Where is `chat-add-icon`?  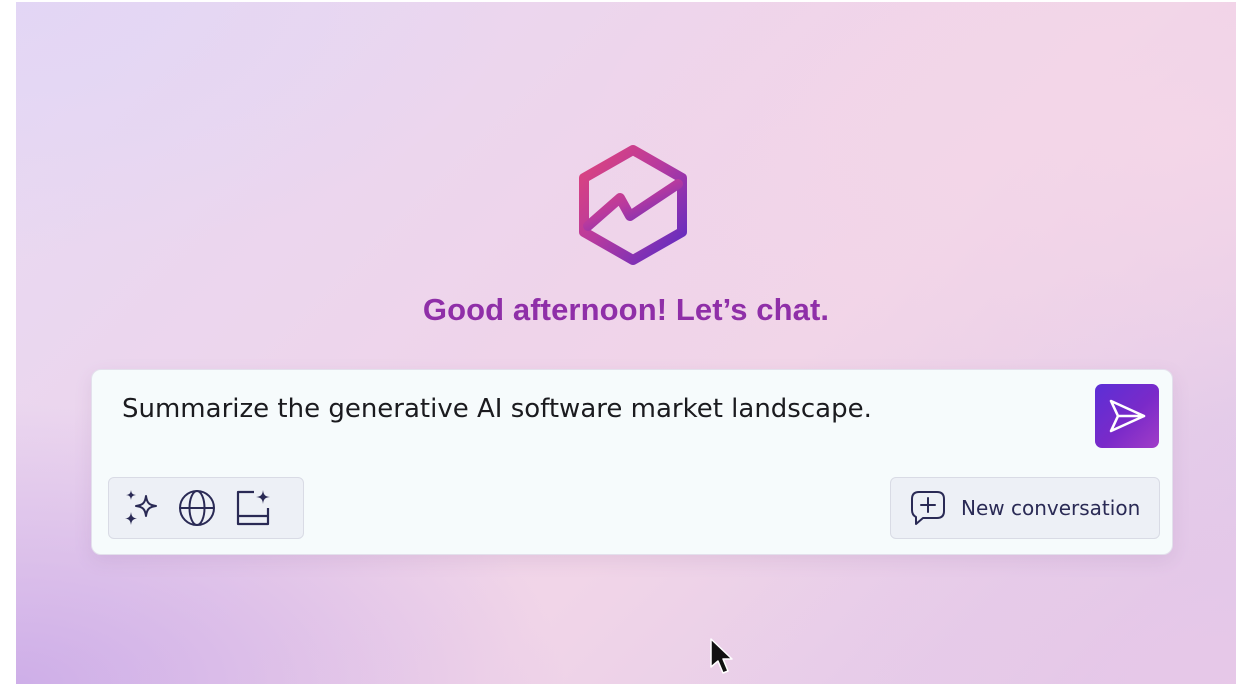 chat-add-icon is located at coordinates (928, 508).